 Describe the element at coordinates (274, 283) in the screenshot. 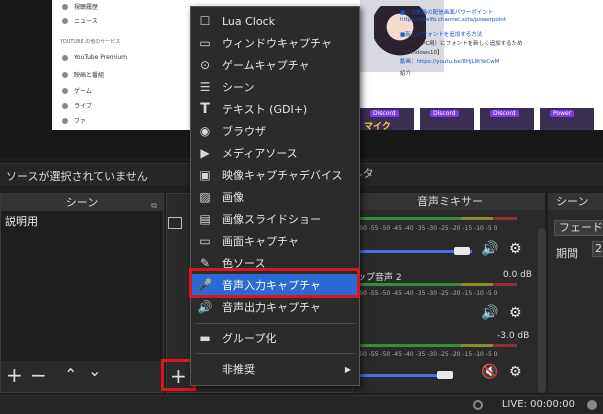

I see `annotation-highlight` at that location.